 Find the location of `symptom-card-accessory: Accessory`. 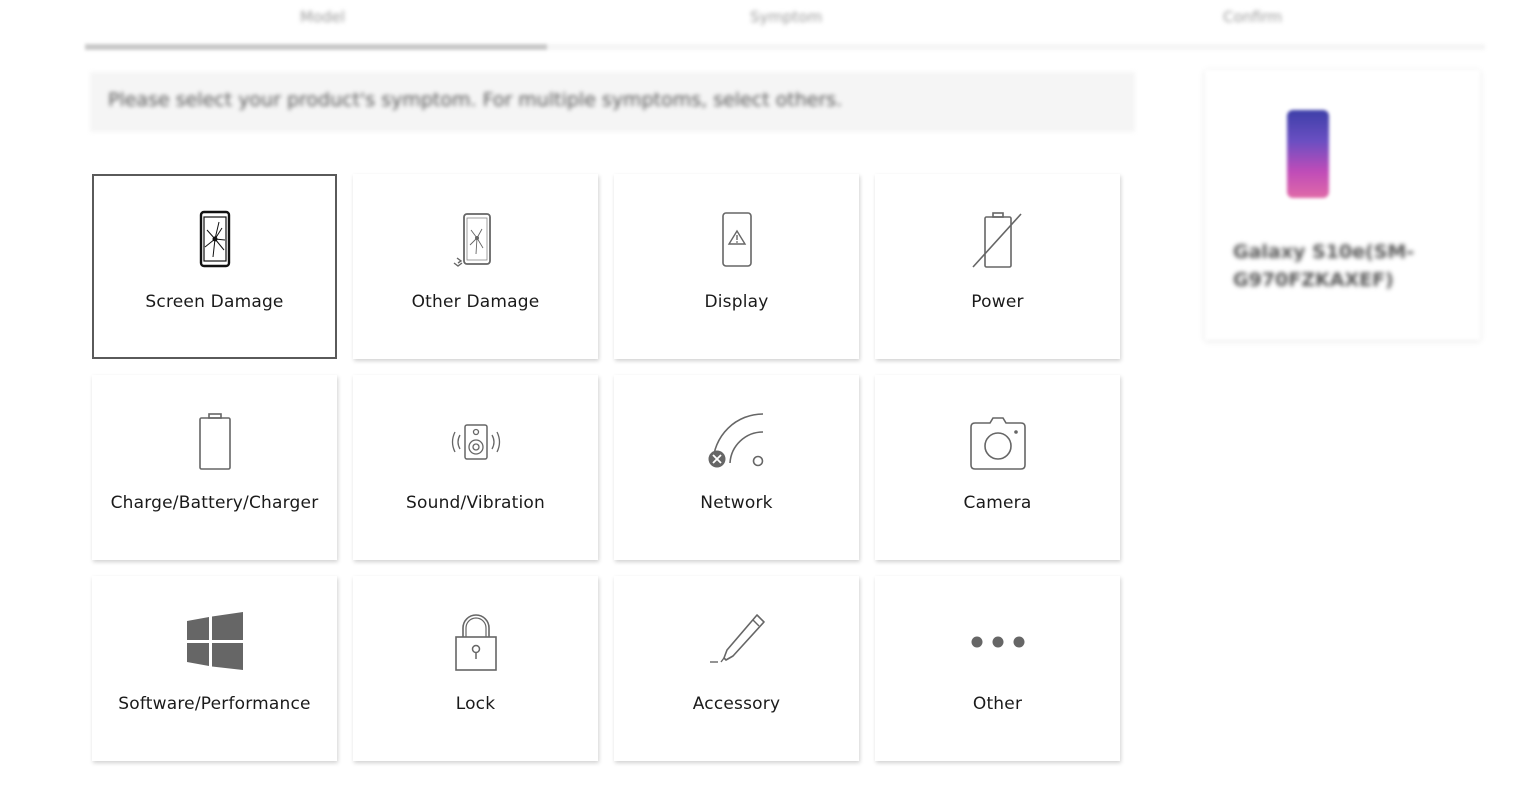

symptom-card-accessory: Accessory is located at coordinates (736, 668).